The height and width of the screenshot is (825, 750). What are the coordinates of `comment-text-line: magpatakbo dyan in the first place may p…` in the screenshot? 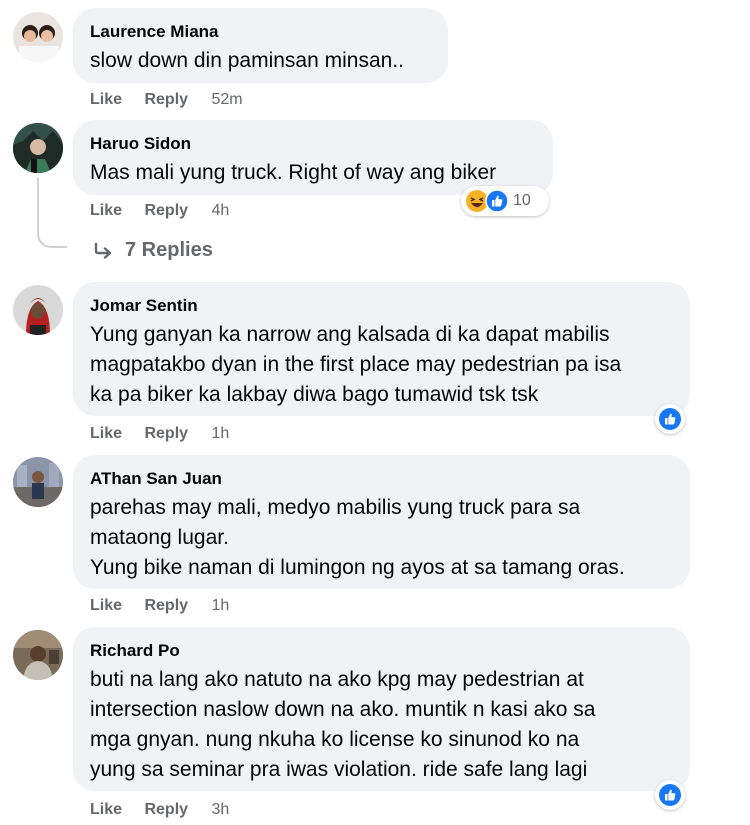 It's located at (356, 364).